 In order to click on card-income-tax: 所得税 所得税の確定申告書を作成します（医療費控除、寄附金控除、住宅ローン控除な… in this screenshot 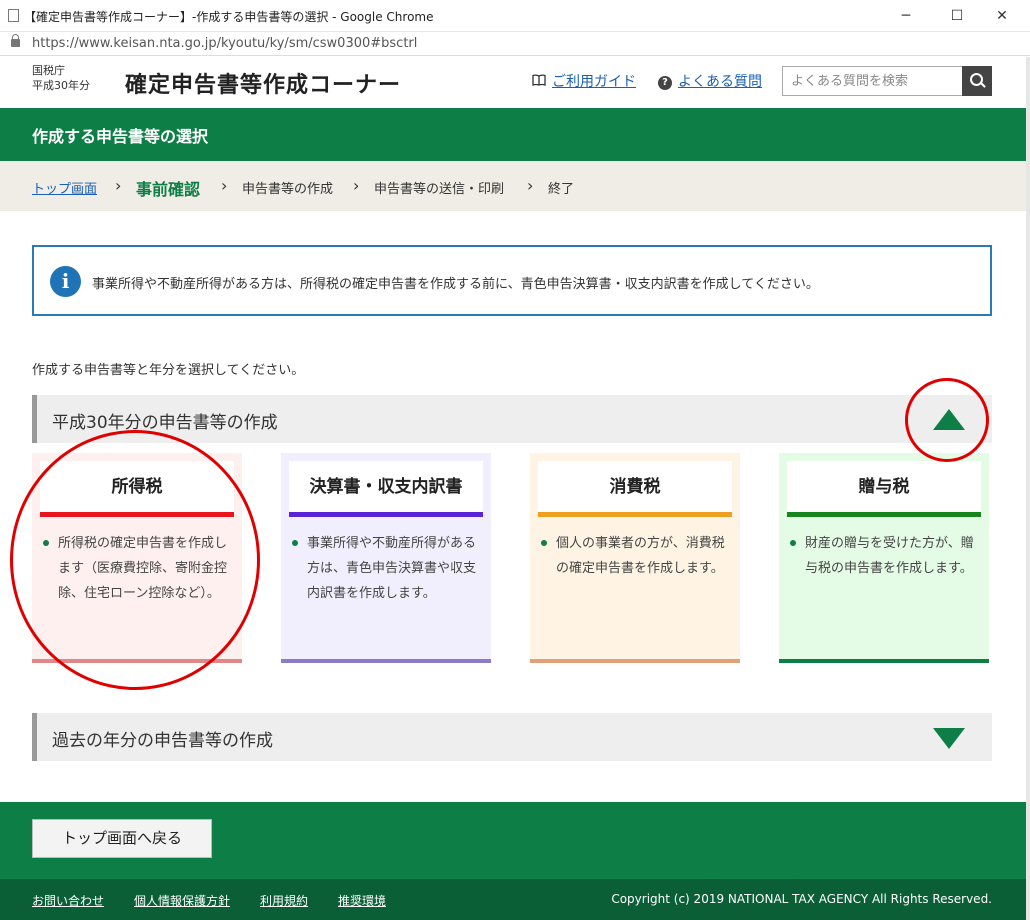, I will do `click(137, 558)`.